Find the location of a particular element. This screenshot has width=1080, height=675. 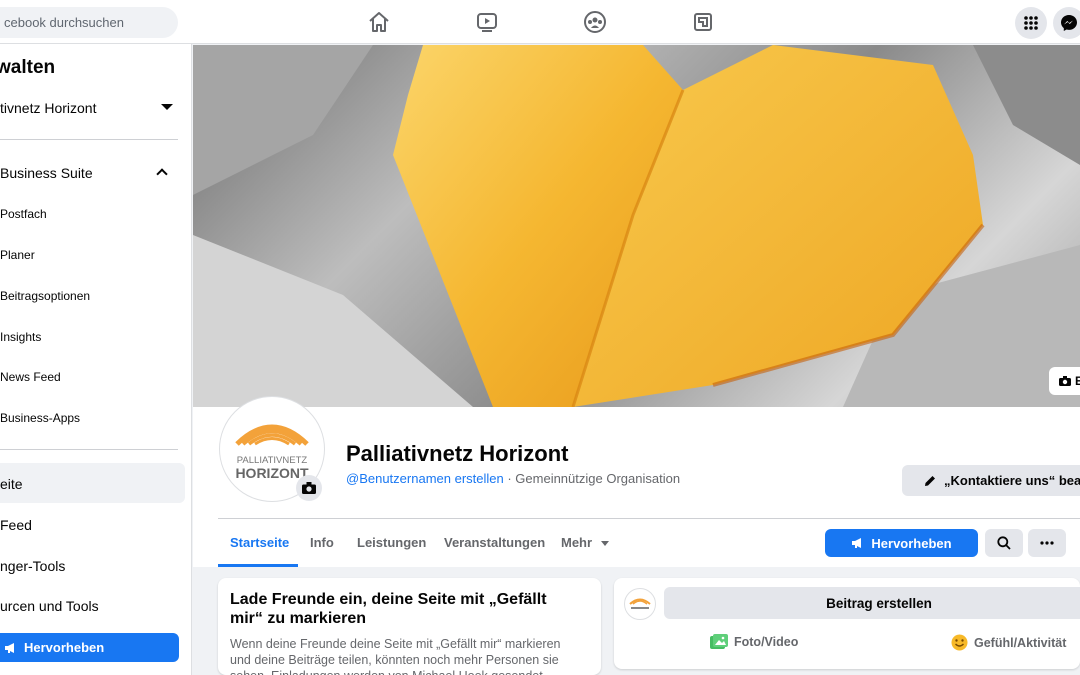

groups-icon is located at coordinates (595, 22).